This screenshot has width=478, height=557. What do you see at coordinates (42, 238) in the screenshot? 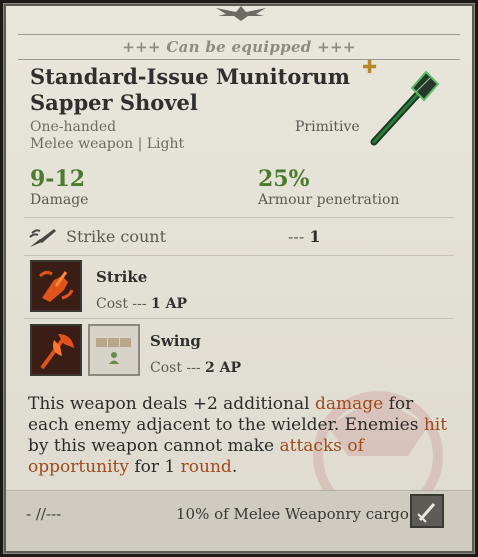
I see `knife-strike-icon` at bounding box center [42, 238].